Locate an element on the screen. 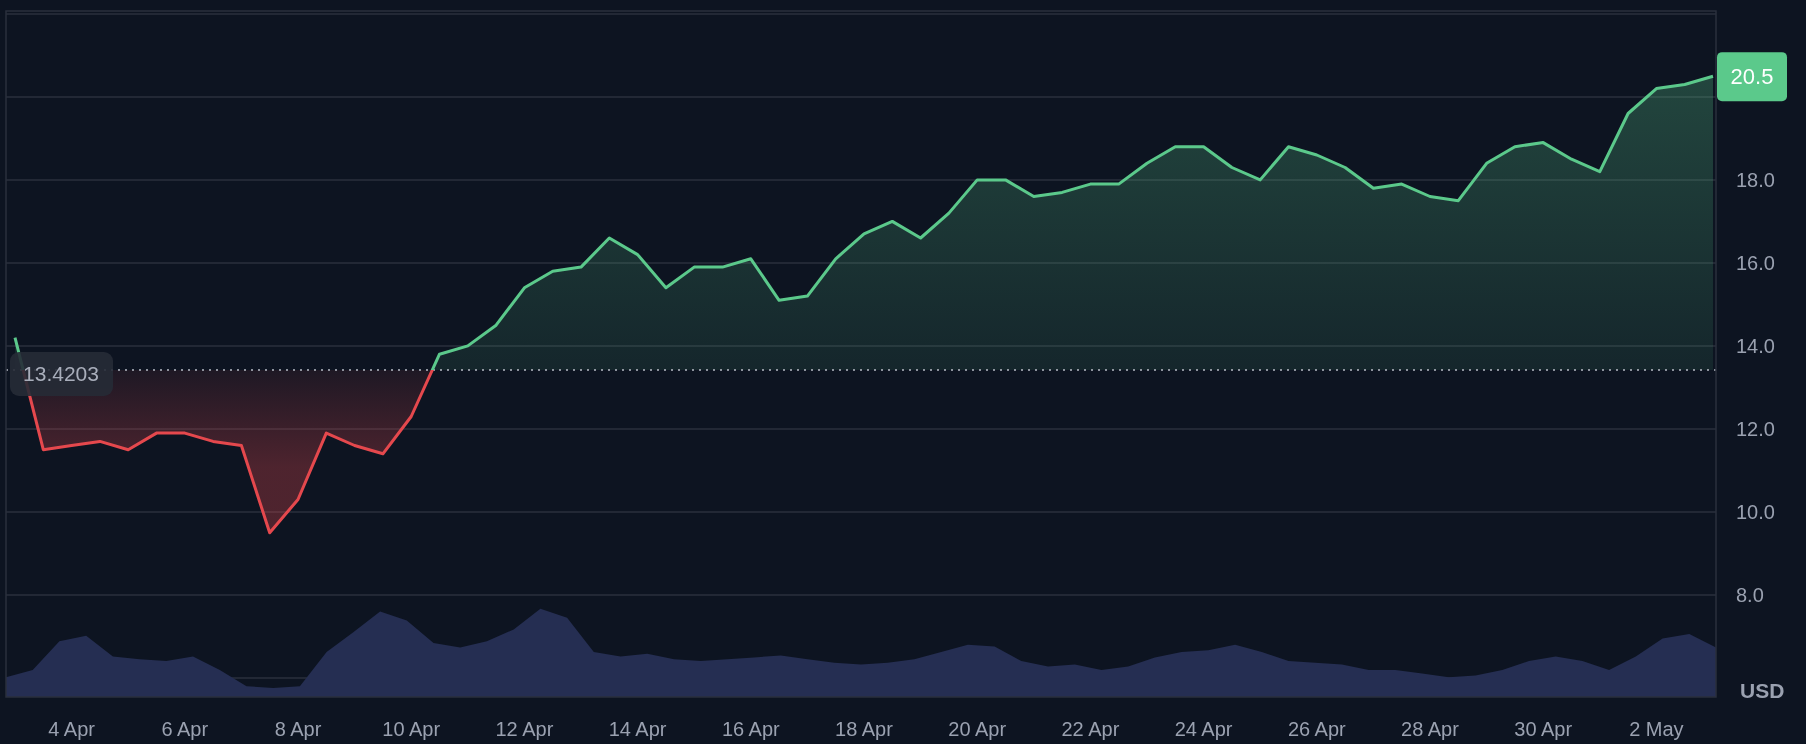 The height and width of the screenshot is (744, 1806). ref-line-label: 13.4203 is located at coordinates (61, 373).